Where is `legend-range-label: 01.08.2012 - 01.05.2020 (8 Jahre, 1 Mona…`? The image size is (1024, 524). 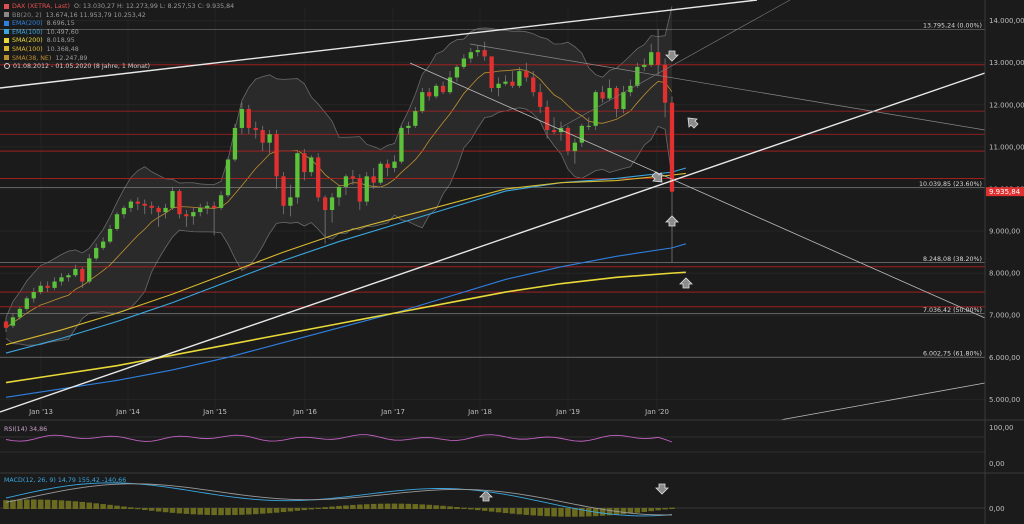 legend-range-label: 01.08.2012 - 01.05.2020 (8 Jahre, 1 Mona… is located at coordinates (81, 67).